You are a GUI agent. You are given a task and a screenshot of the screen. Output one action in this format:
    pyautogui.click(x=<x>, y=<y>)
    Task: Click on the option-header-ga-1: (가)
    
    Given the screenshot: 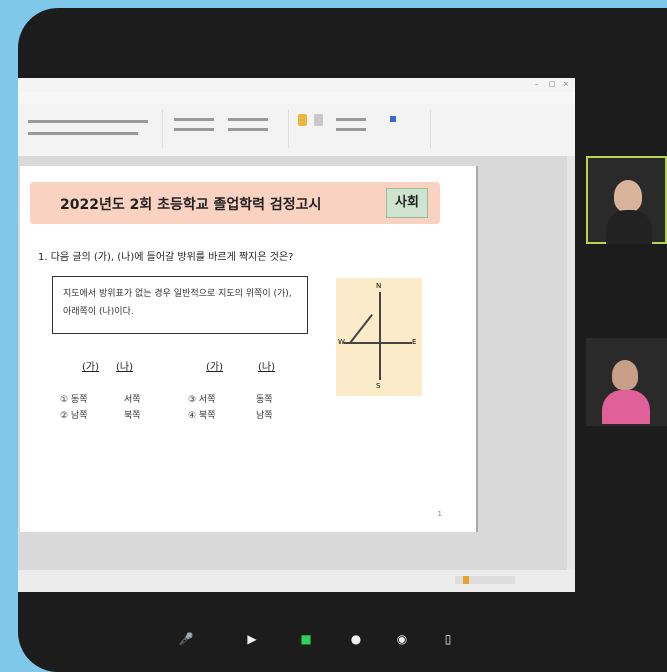 What is the action you would take?
    pyautogui.click(x=91, y=367)
    